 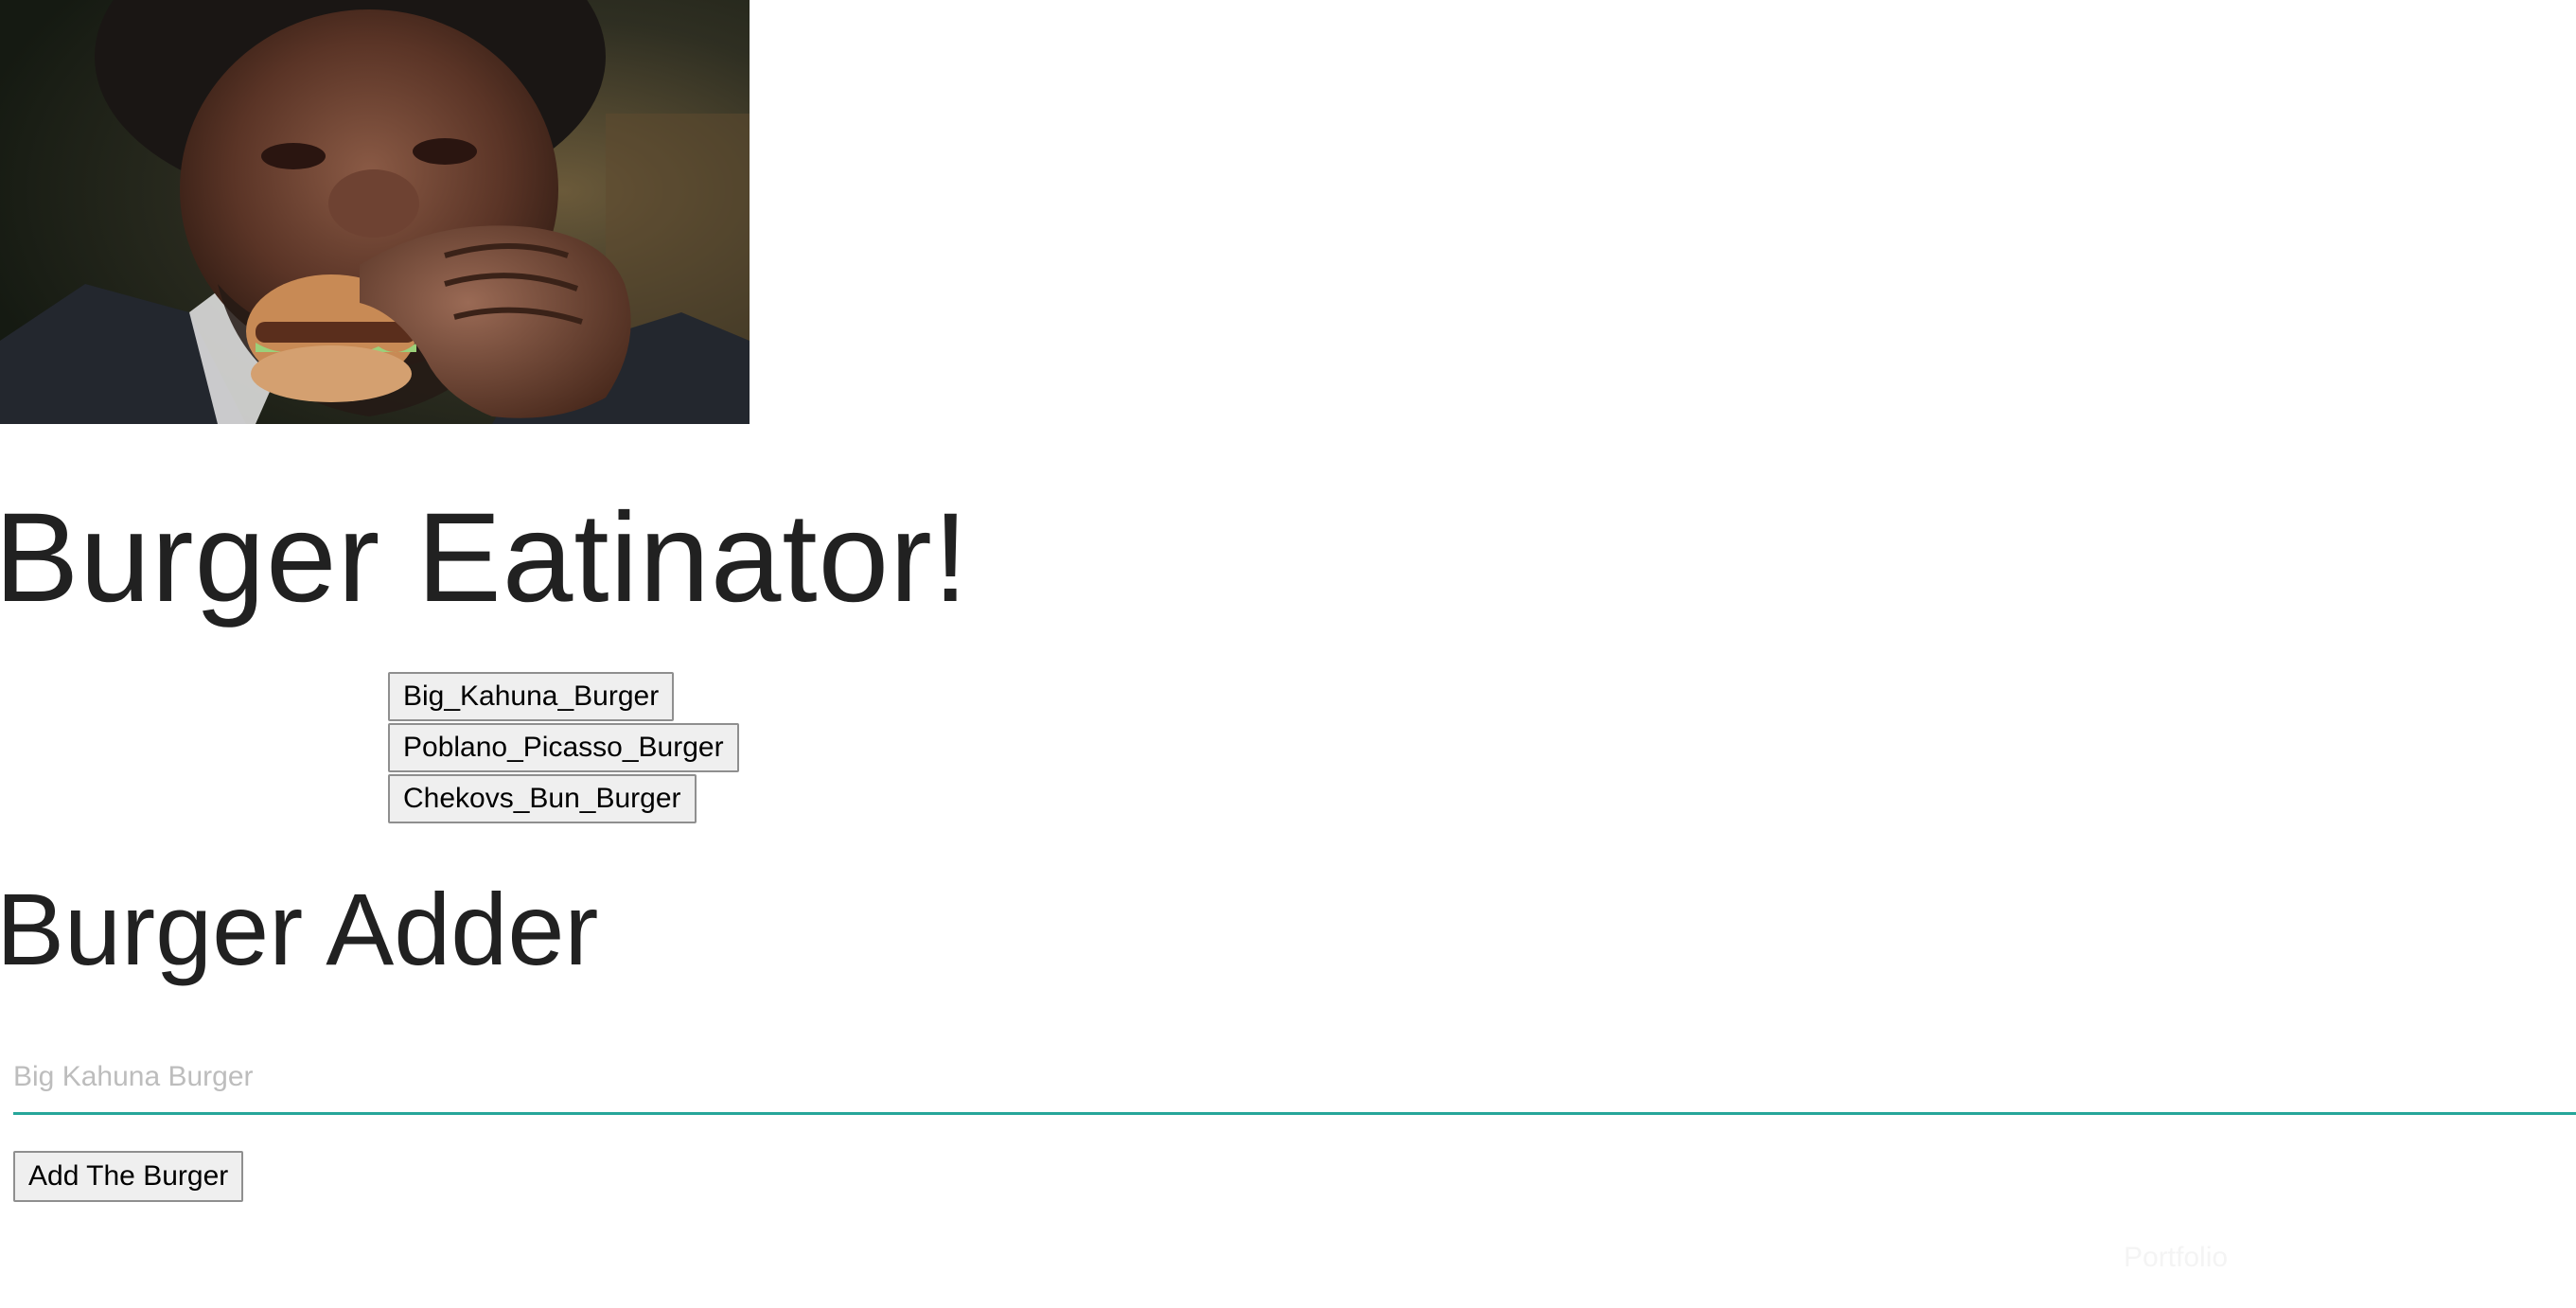 I want to click on page-title: Burger Eatinator!, so click(x=484, y=558).